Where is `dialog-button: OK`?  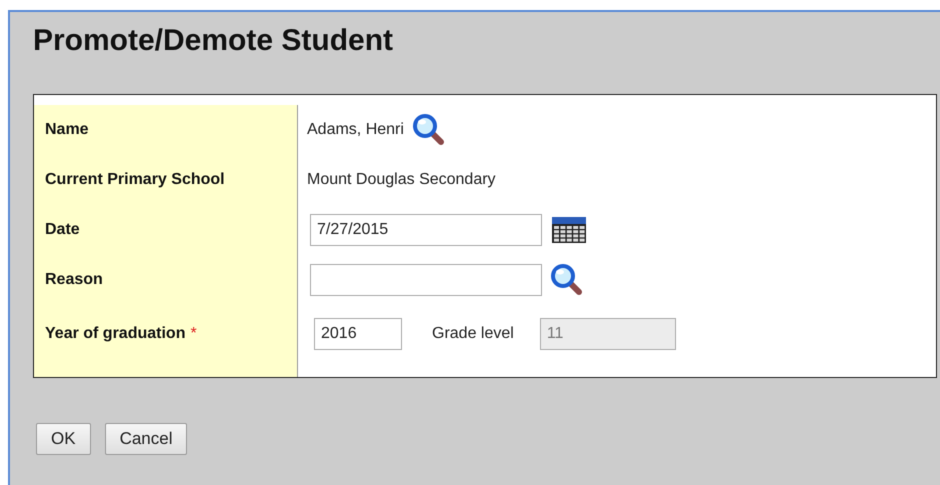 dialog-button: OK is located at coordinates (63, 439).